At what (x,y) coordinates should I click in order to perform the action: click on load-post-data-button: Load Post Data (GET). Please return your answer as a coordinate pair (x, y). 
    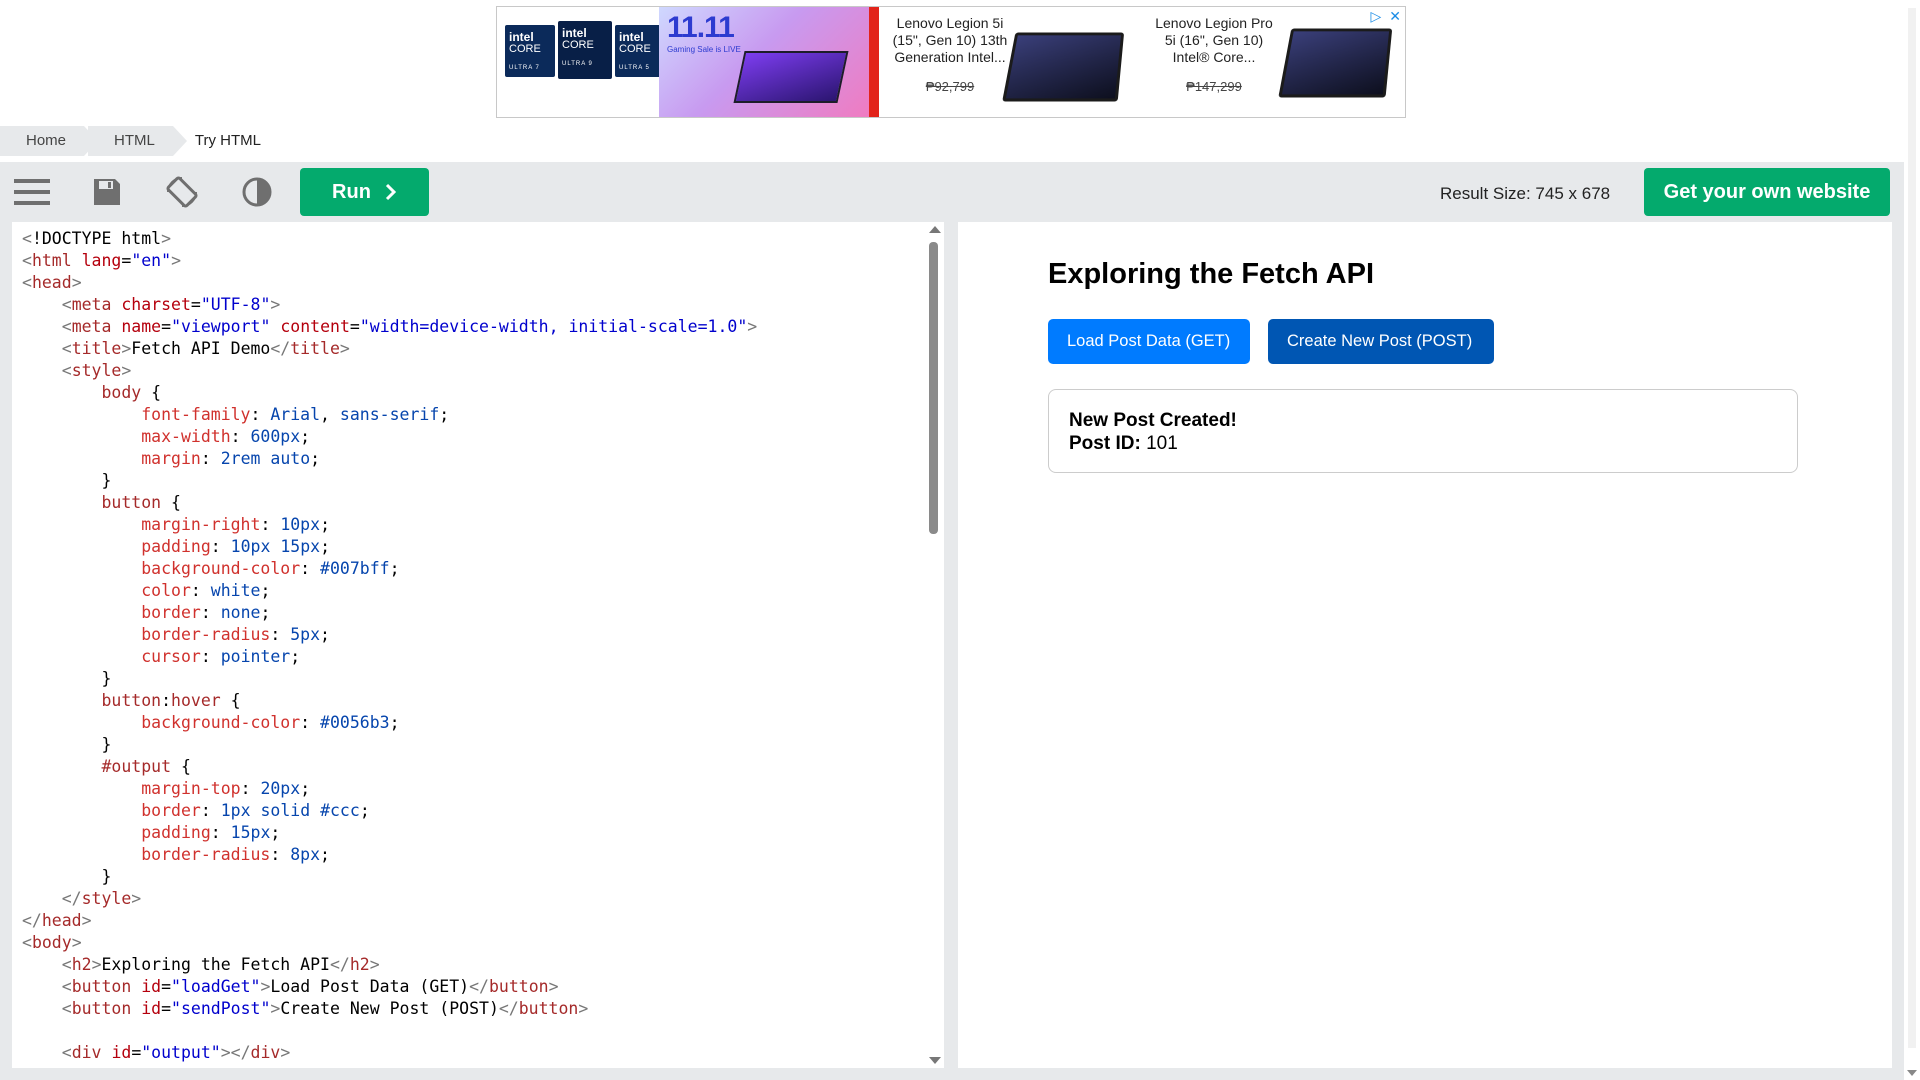
    Looking at the image, I should click on (1149, 341).